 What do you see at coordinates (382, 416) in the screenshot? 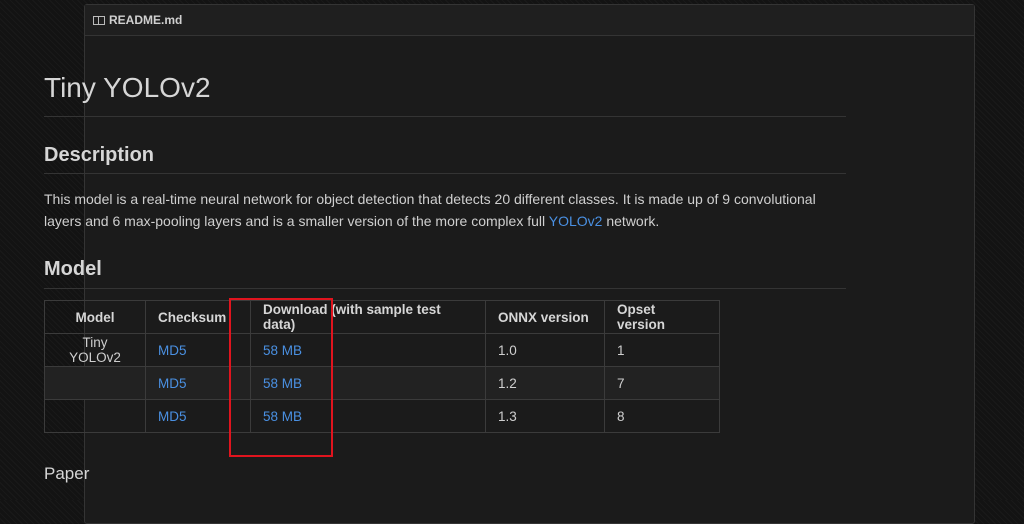
I see `table-row: MD5 58 MB 1.3 8` at bounding box center [382, 416].